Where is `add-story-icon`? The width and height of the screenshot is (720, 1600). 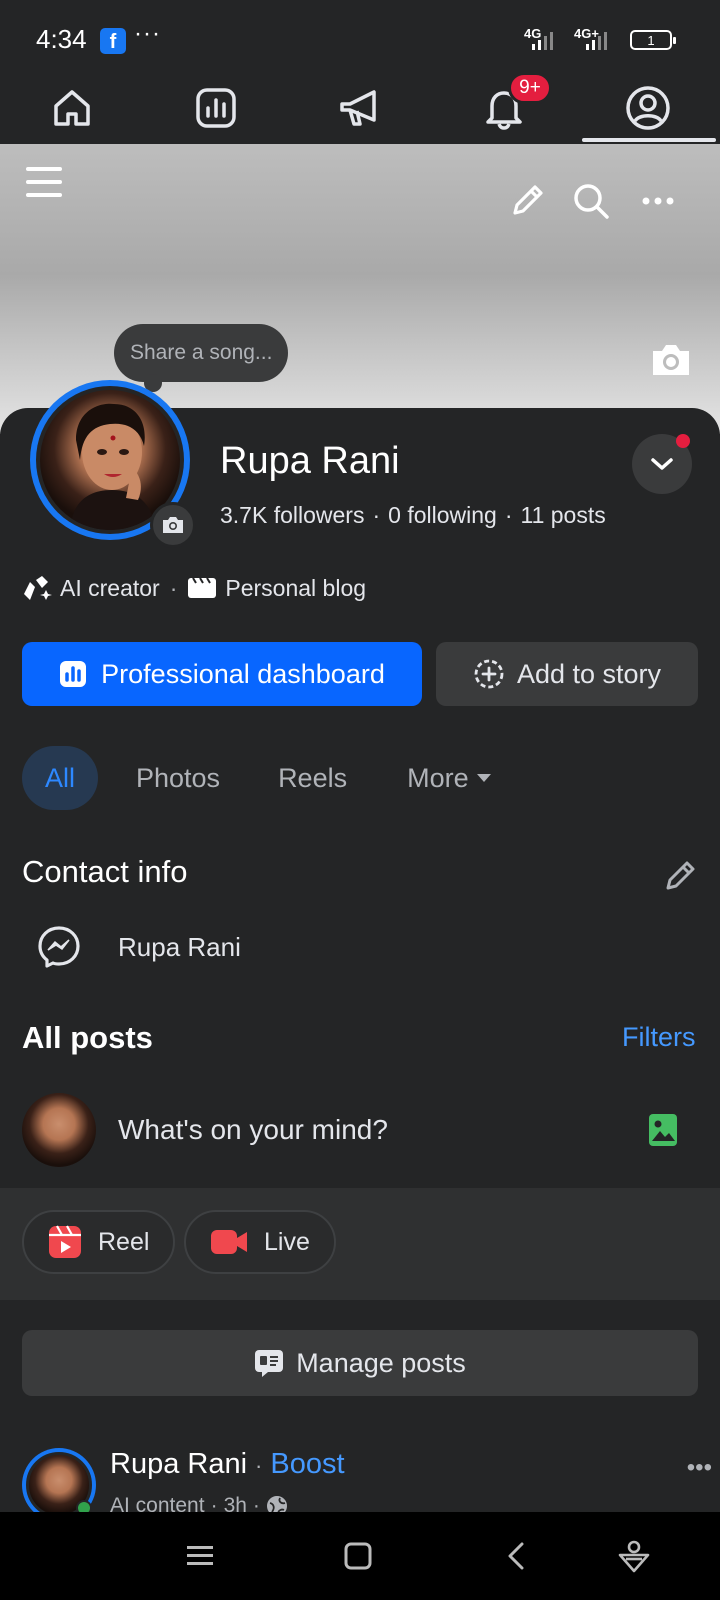
add-story-icon is located at coordinates (489, 674).